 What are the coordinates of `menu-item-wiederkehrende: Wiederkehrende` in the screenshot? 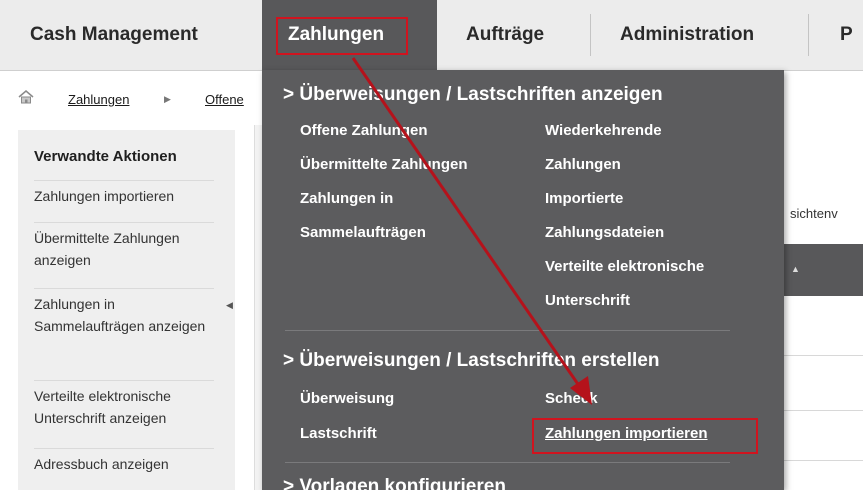 It's located at (603, 130).